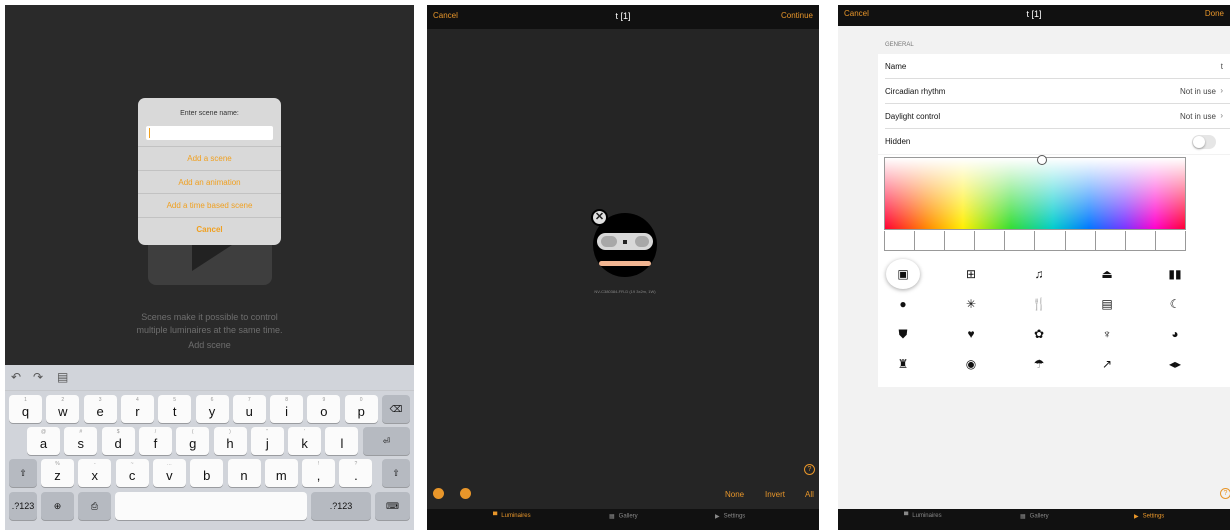 The height and width of the screenshot is (530, 1230). I want to click on presentation-icon: ⊞, so click(971, 274).